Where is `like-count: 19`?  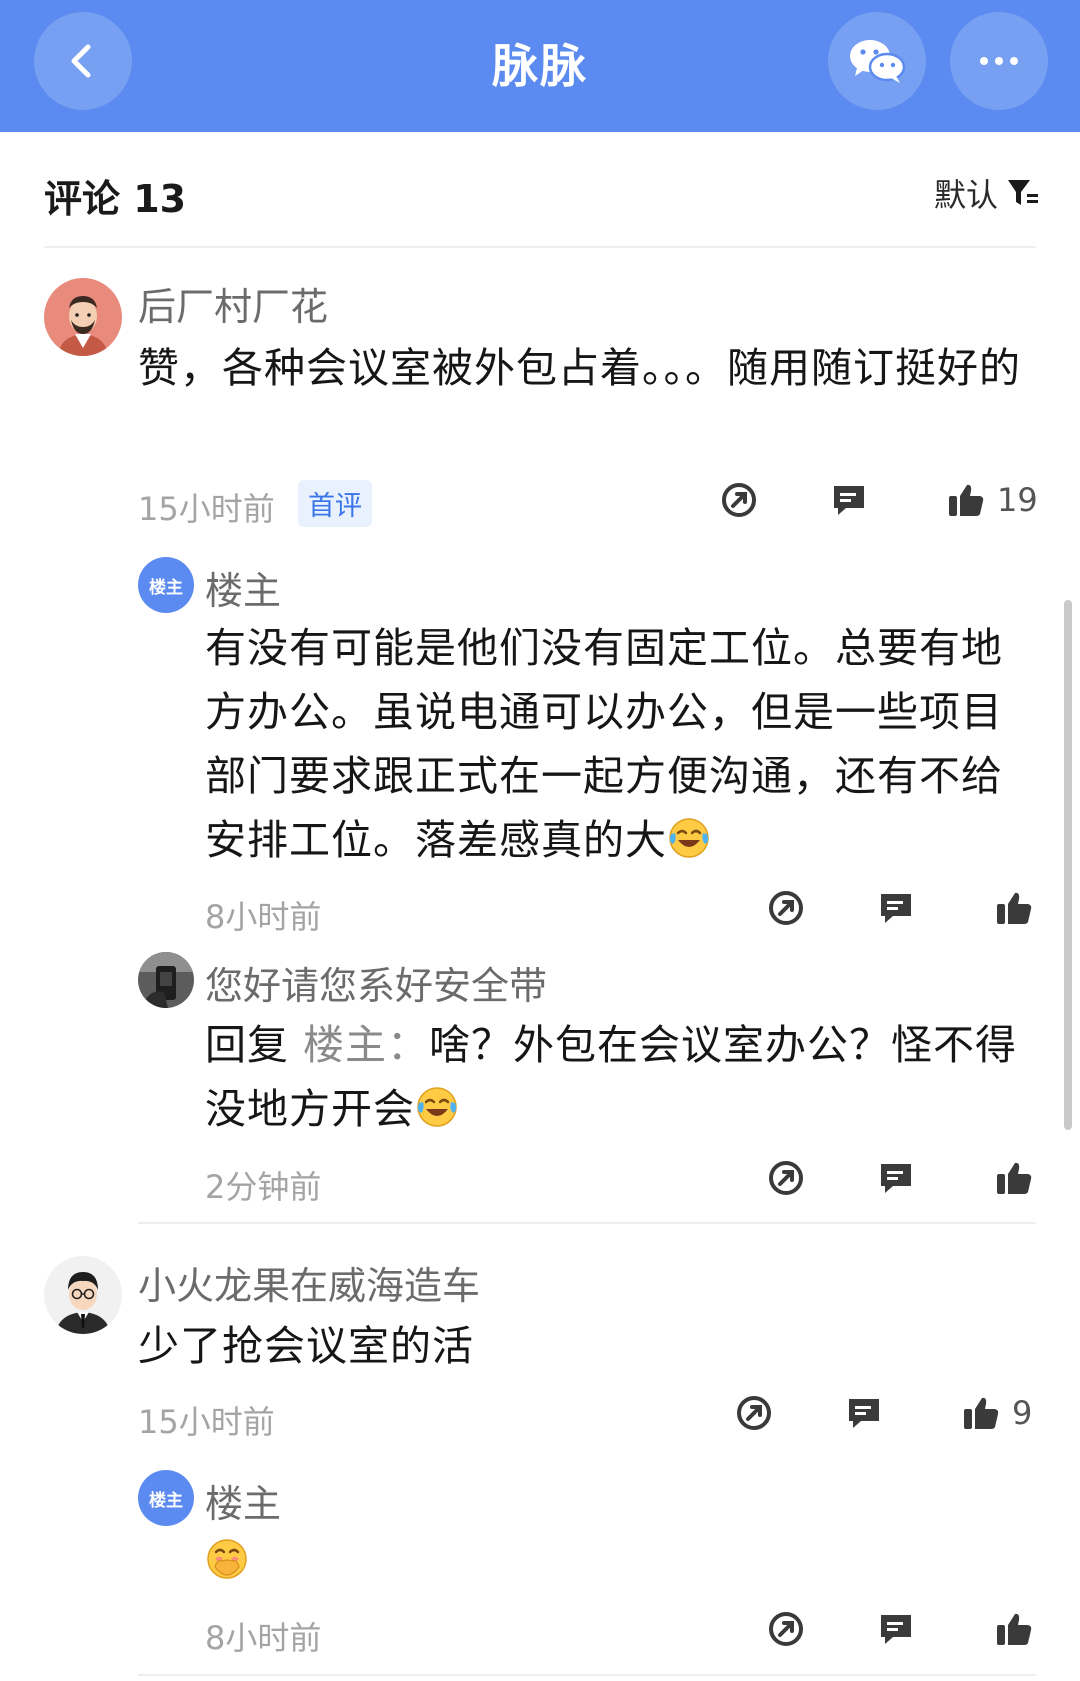 like-count: 19 is located at coordinates (1017, 500).